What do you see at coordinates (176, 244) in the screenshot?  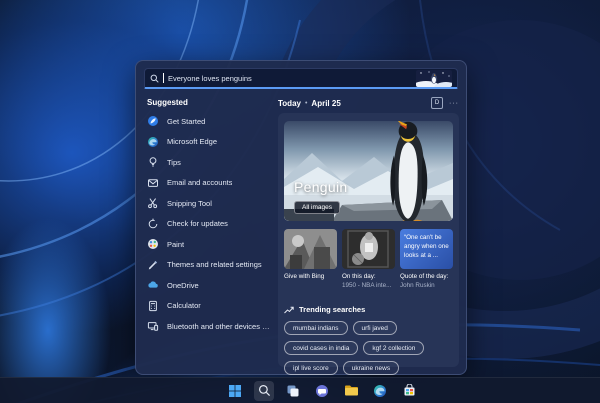 I see `suggested-item-label: Paint` at bounding box center [176, 244].